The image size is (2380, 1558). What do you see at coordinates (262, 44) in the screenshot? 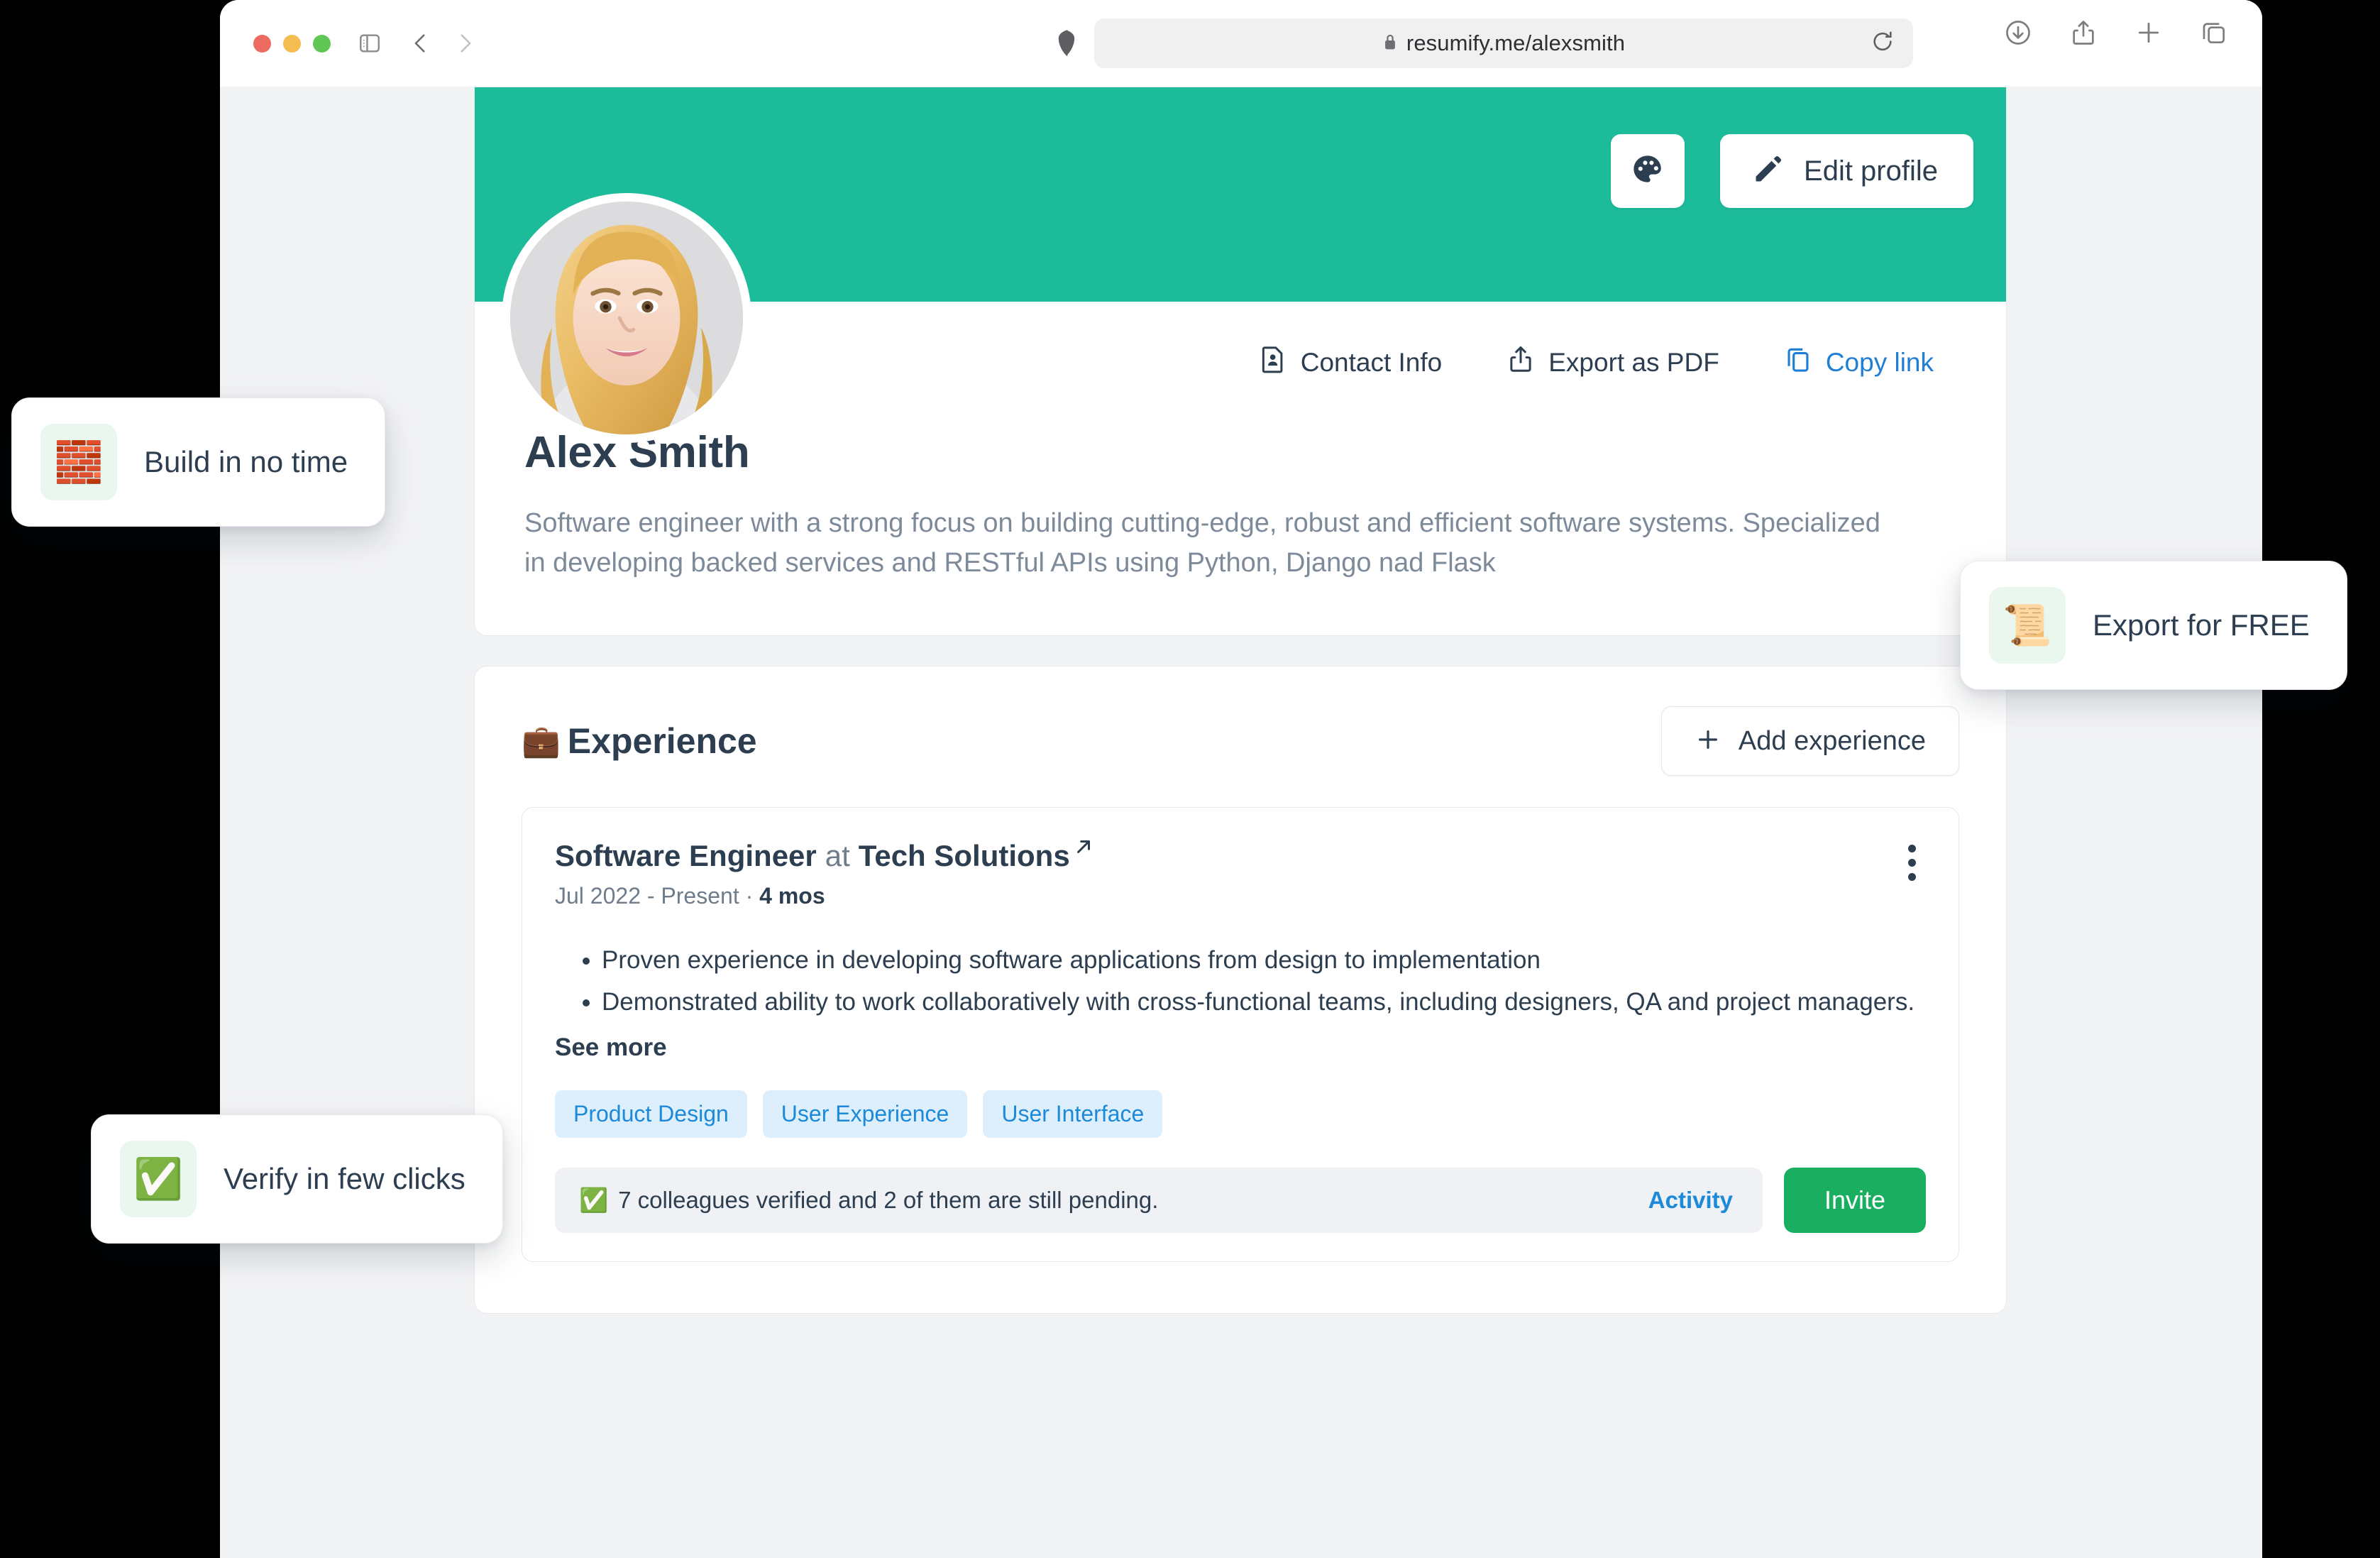
I see `close-window-button` at bounding box center [262, 44].